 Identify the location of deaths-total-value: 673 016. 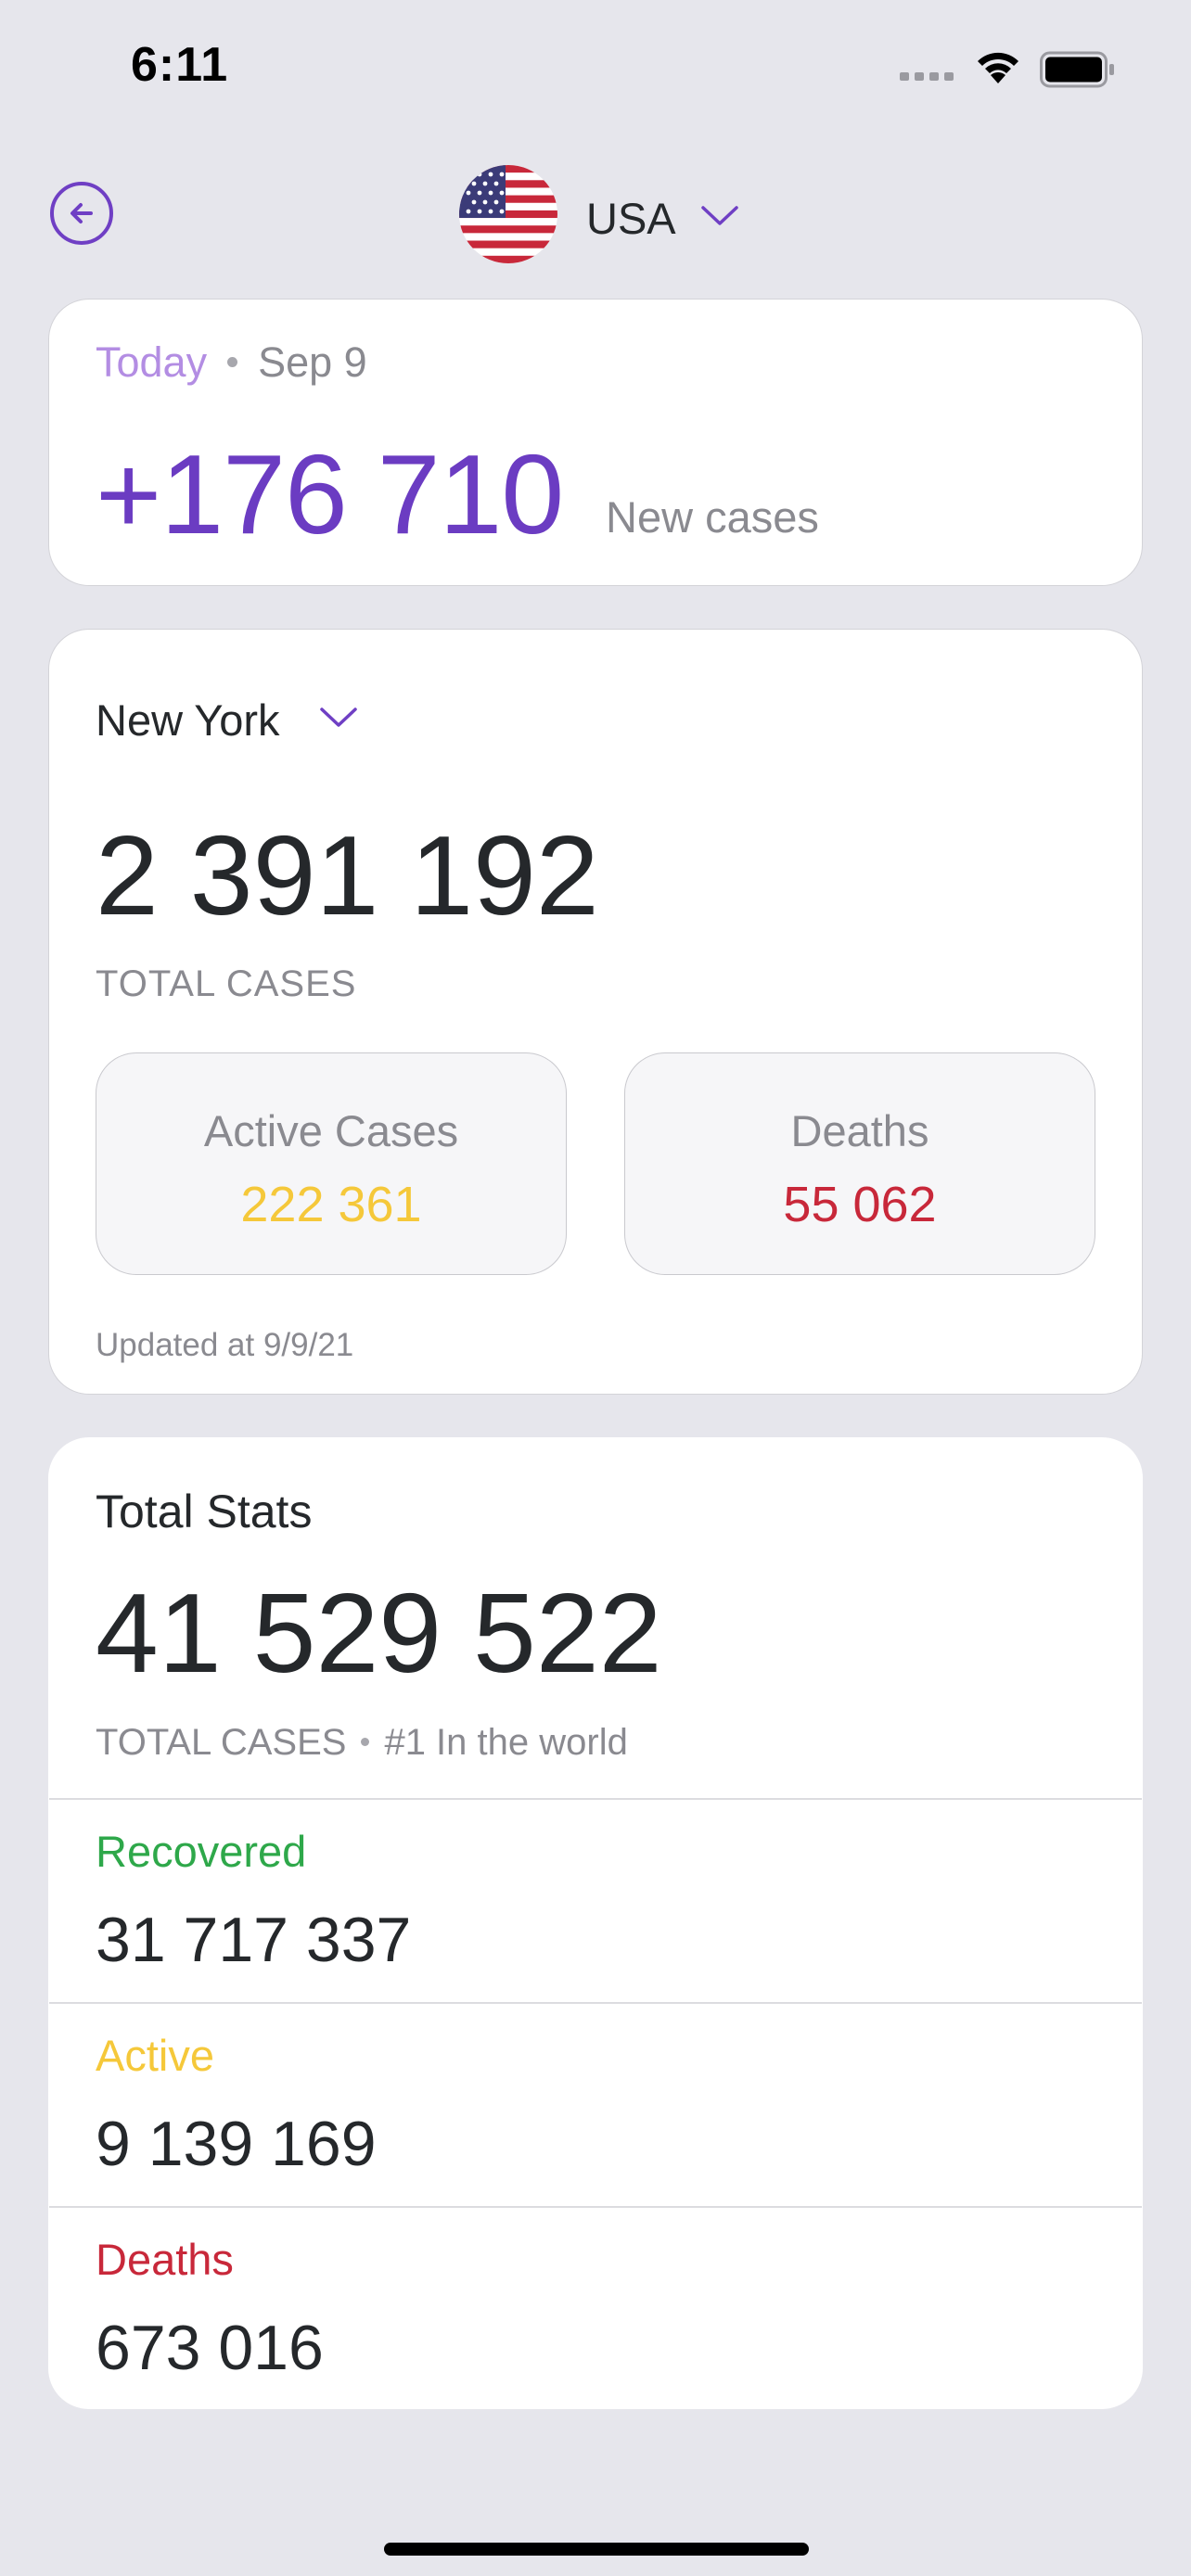
(210, 2348).